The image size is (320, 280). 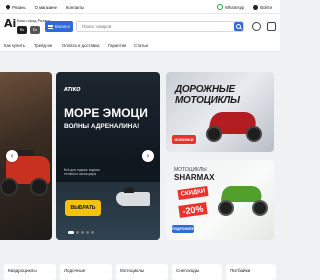 What do you see at coordinates (106, 113) in the screenshot?
I see `hero-headline: МОРЕ ЭМОЦИ` at bounding box center [106, 113].